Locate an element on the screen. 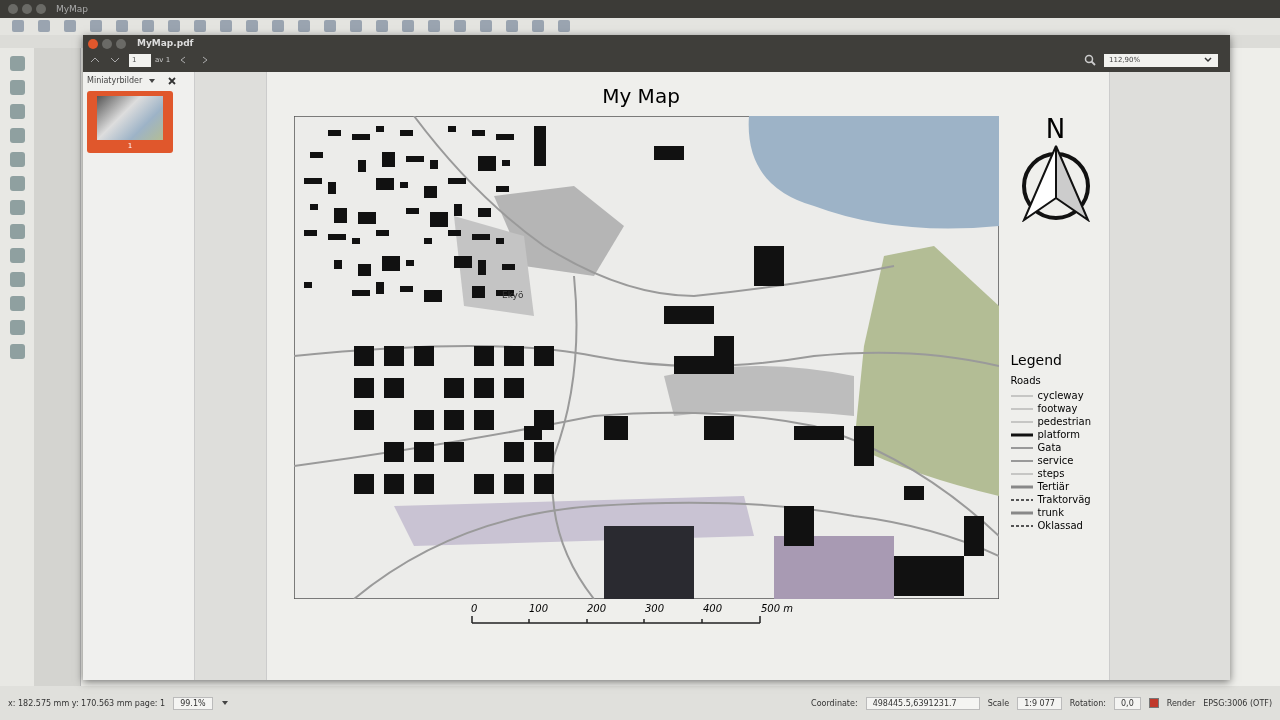  scale-label: 500 m is located at coordinates (777, 608).